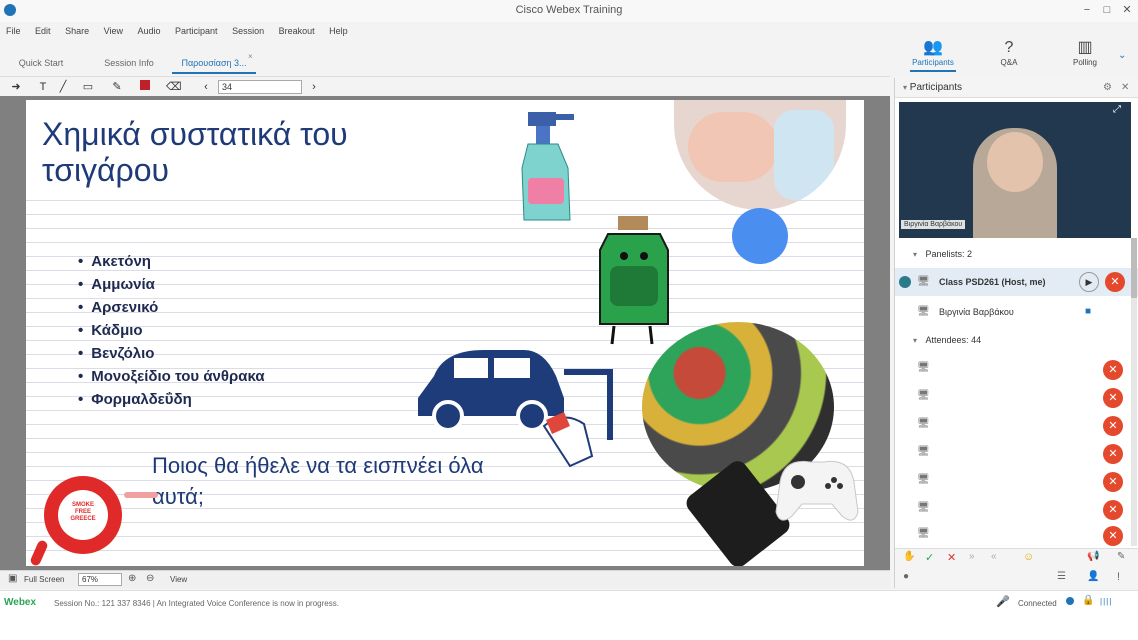 The image size is (1138, 640). What do you see at coordinates (171, 309) in the screenshot?
I see `list-item: Αρσενικό` at bounding box center [171, 309].